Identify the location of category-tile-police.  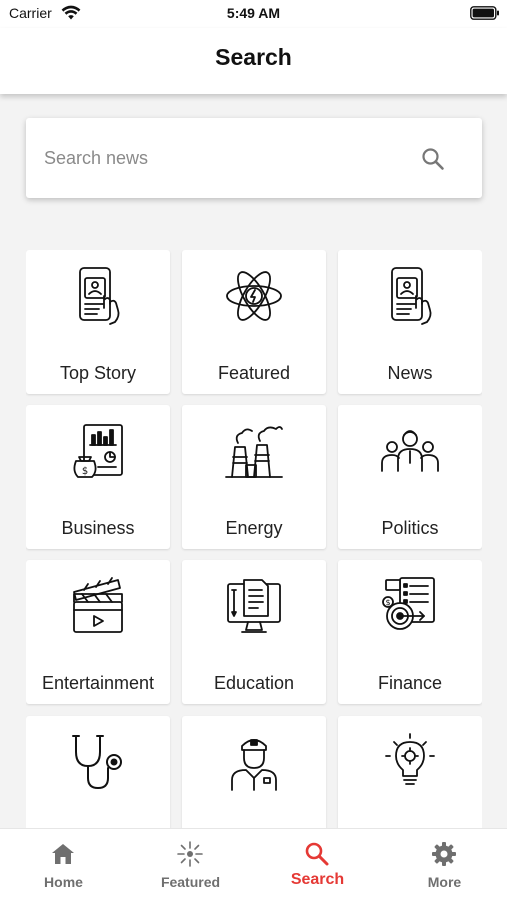
(254, 772).